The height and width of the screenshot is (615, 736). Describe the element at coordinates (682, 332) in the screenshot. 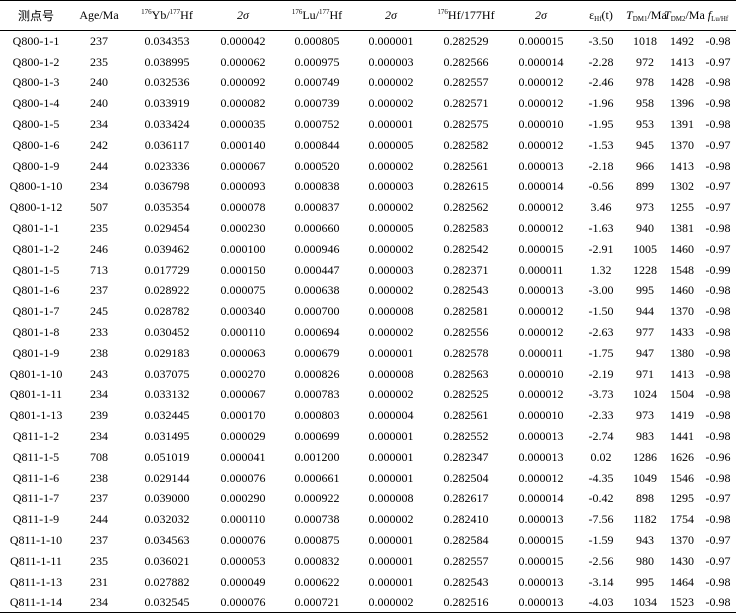

I see `cell-tdm2: 1433` at that location.